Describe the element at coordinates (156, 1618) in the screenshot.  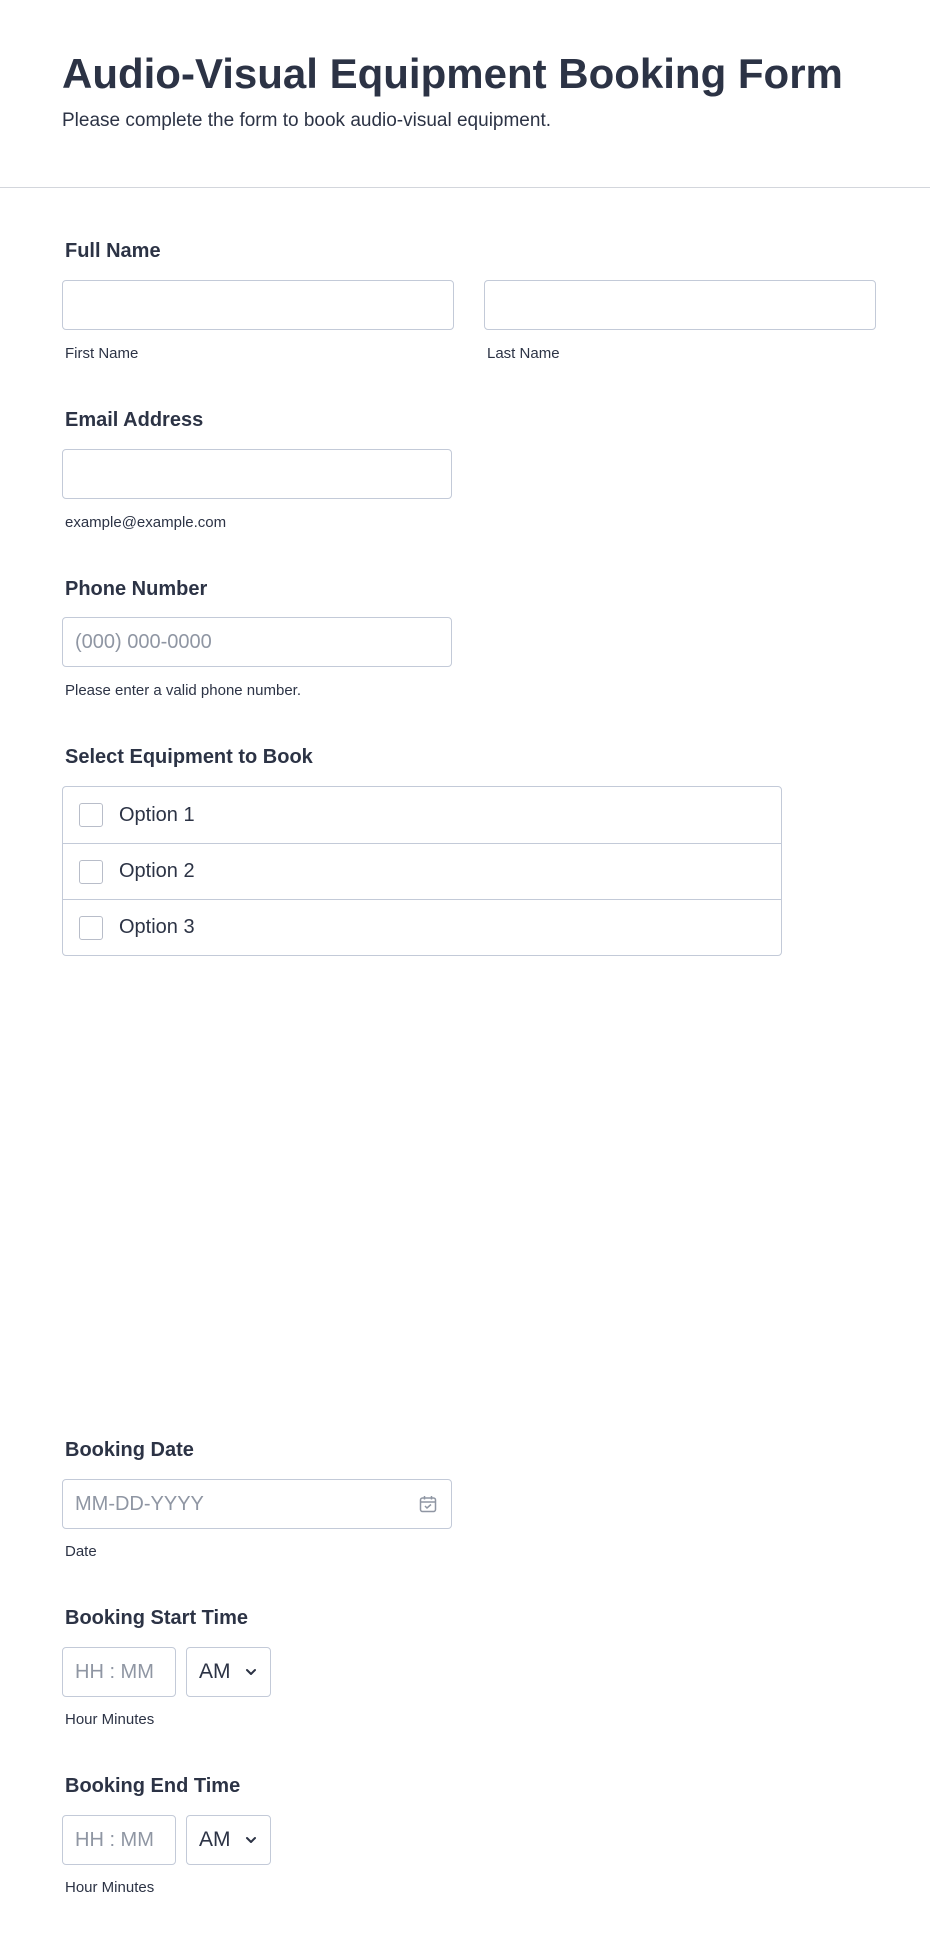
I see `start-time-label: Booking Start Time` at that location.